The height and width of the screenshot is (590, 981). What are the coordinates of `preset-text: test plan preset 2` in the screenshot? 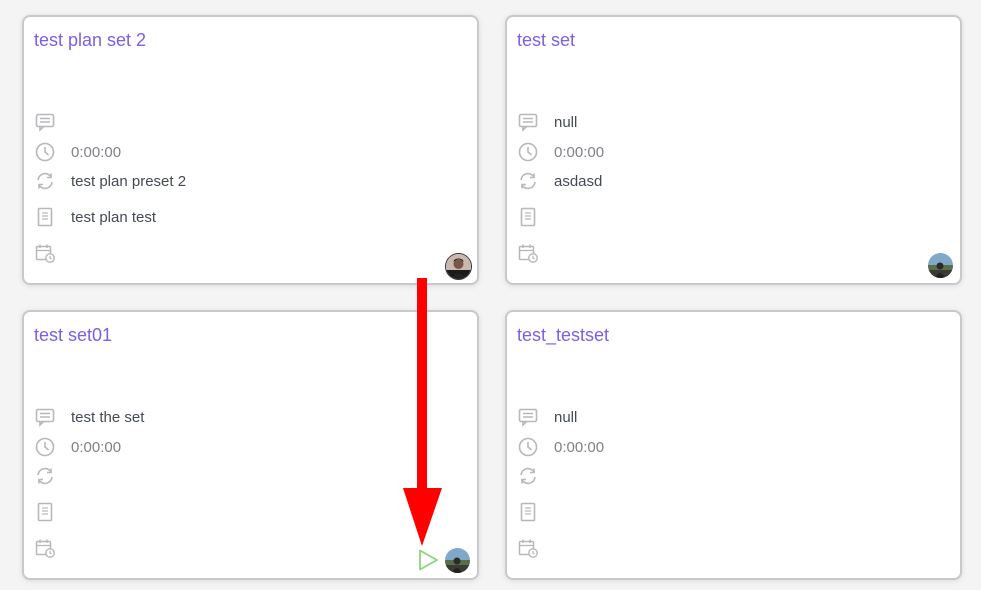 It's located at (129, 181).